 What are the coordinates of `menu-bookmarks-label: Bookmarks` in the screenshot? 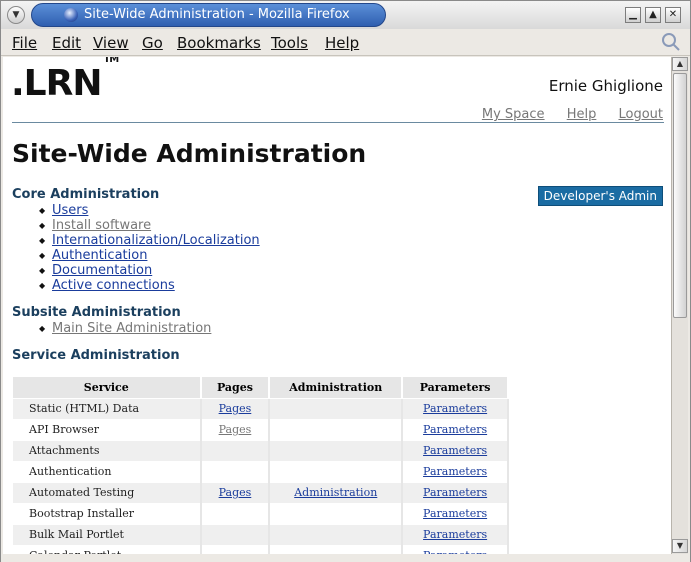 It's located at (219, 43).